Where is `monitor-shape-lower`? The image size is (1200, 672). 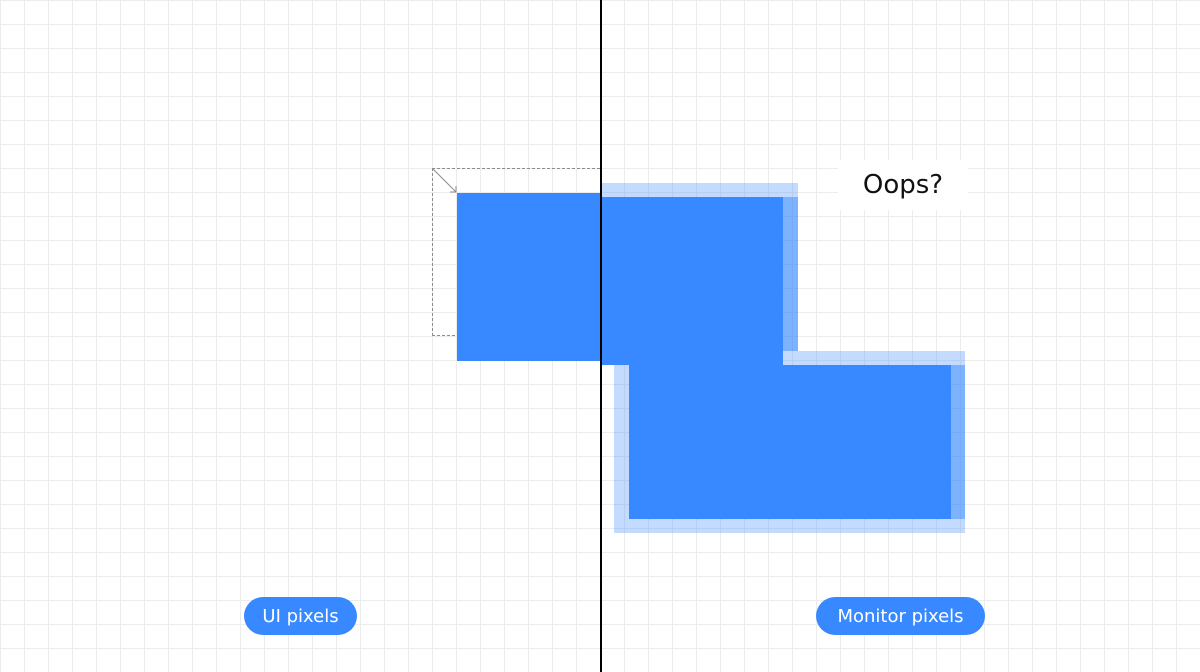
monitor-shape-lower is located at coordinates (790, 442).